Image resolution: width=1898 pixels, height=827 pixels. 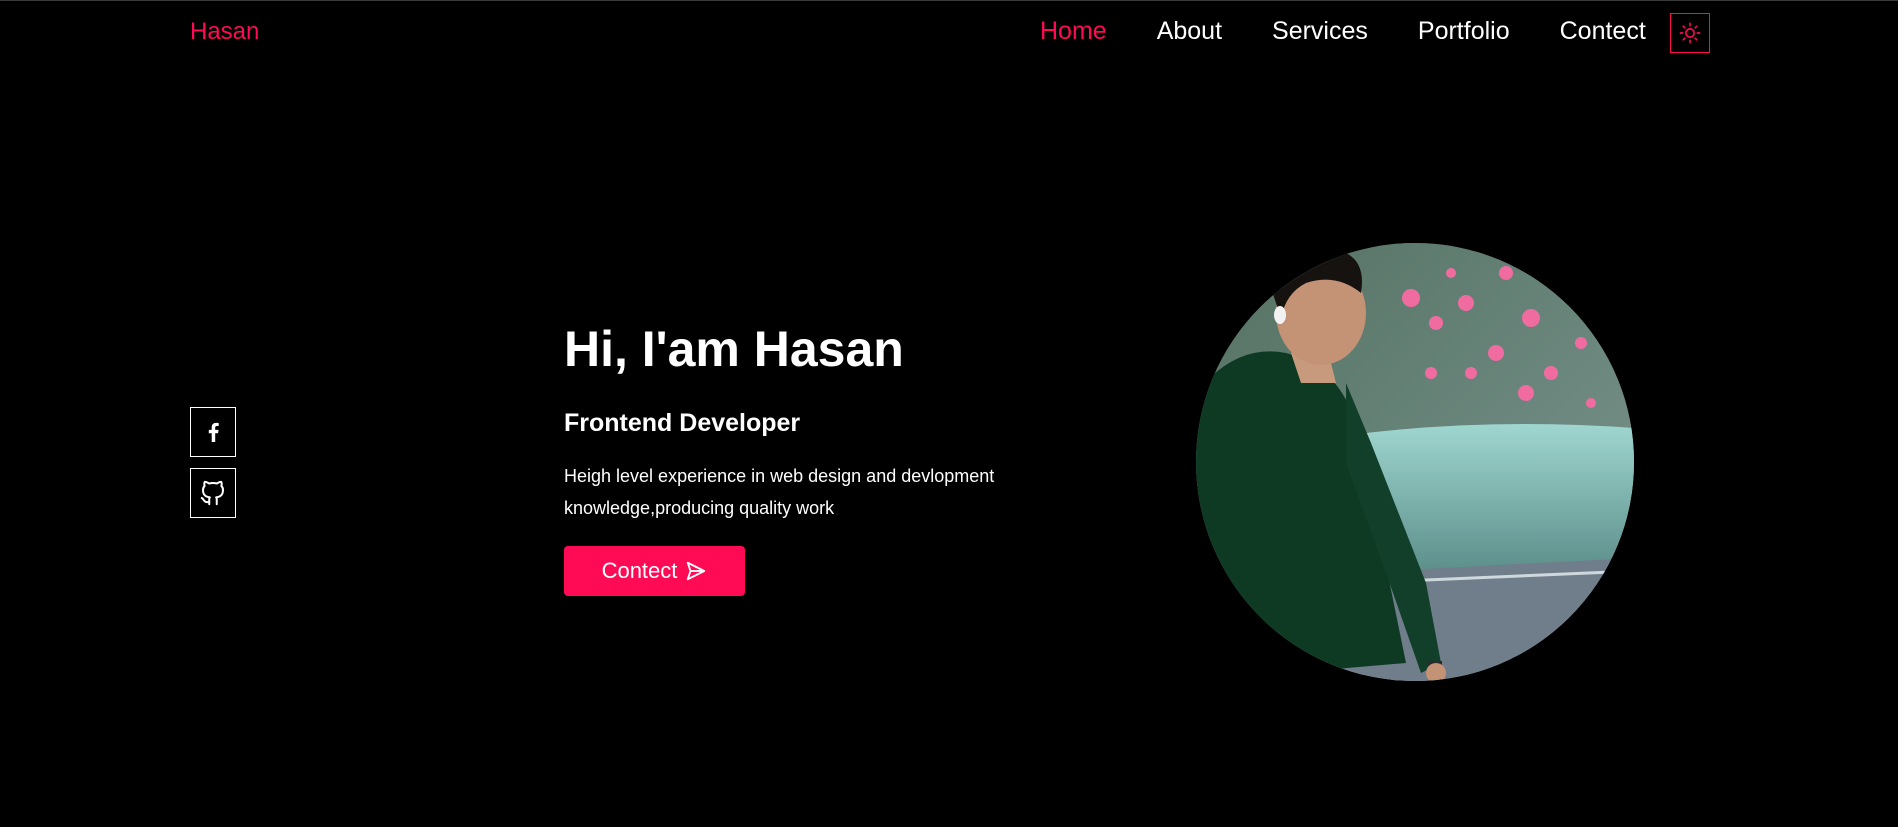 I want to click on sun-icon, so click(x=1690, y=33).